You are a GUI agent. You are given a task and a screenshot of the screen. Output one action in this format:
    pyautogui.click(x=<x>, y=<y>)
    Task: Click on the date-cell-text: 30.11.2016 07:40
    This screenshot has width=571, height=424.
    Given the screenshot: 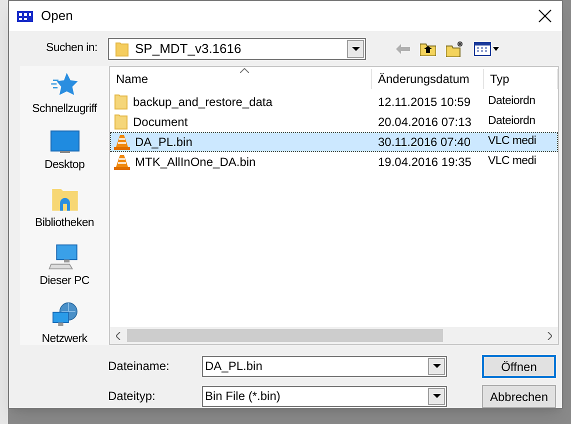 What is the action you would take?
    pyautogui.click(x=424, y=142)
    